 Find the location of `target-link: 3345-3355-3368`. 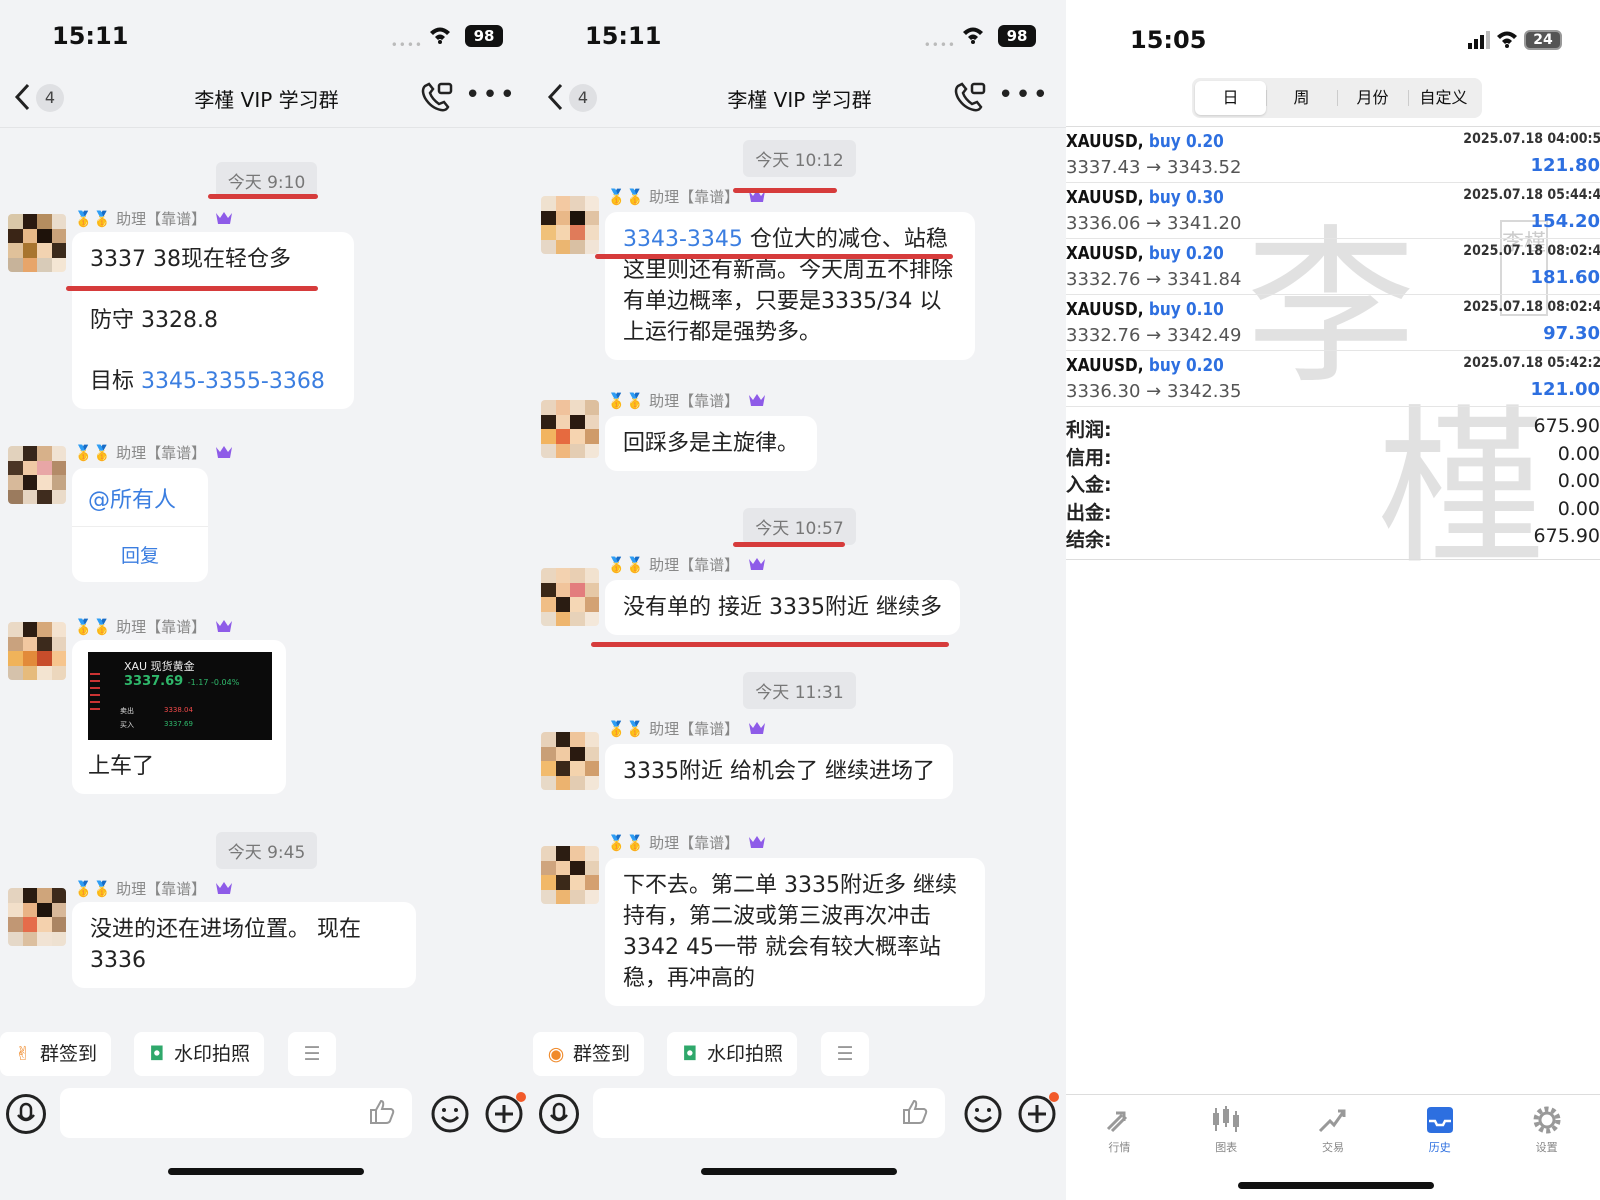

target-link: 3345-3355-3368 is located at coordinates (233, 381).